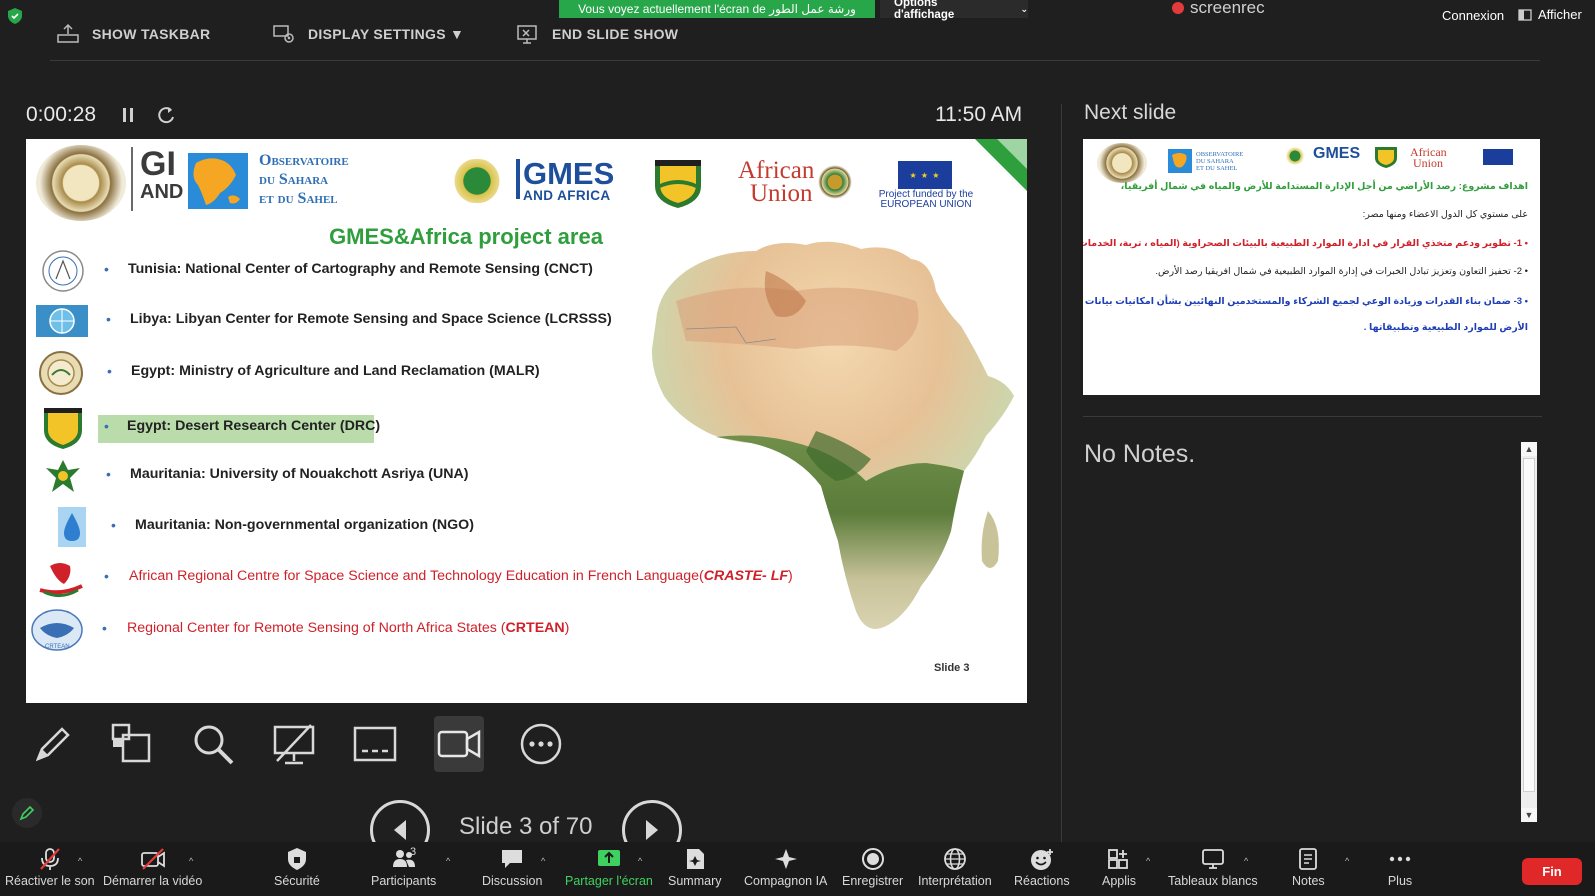  I want to click on audio-caret-icon: ^, so click(80, 861).